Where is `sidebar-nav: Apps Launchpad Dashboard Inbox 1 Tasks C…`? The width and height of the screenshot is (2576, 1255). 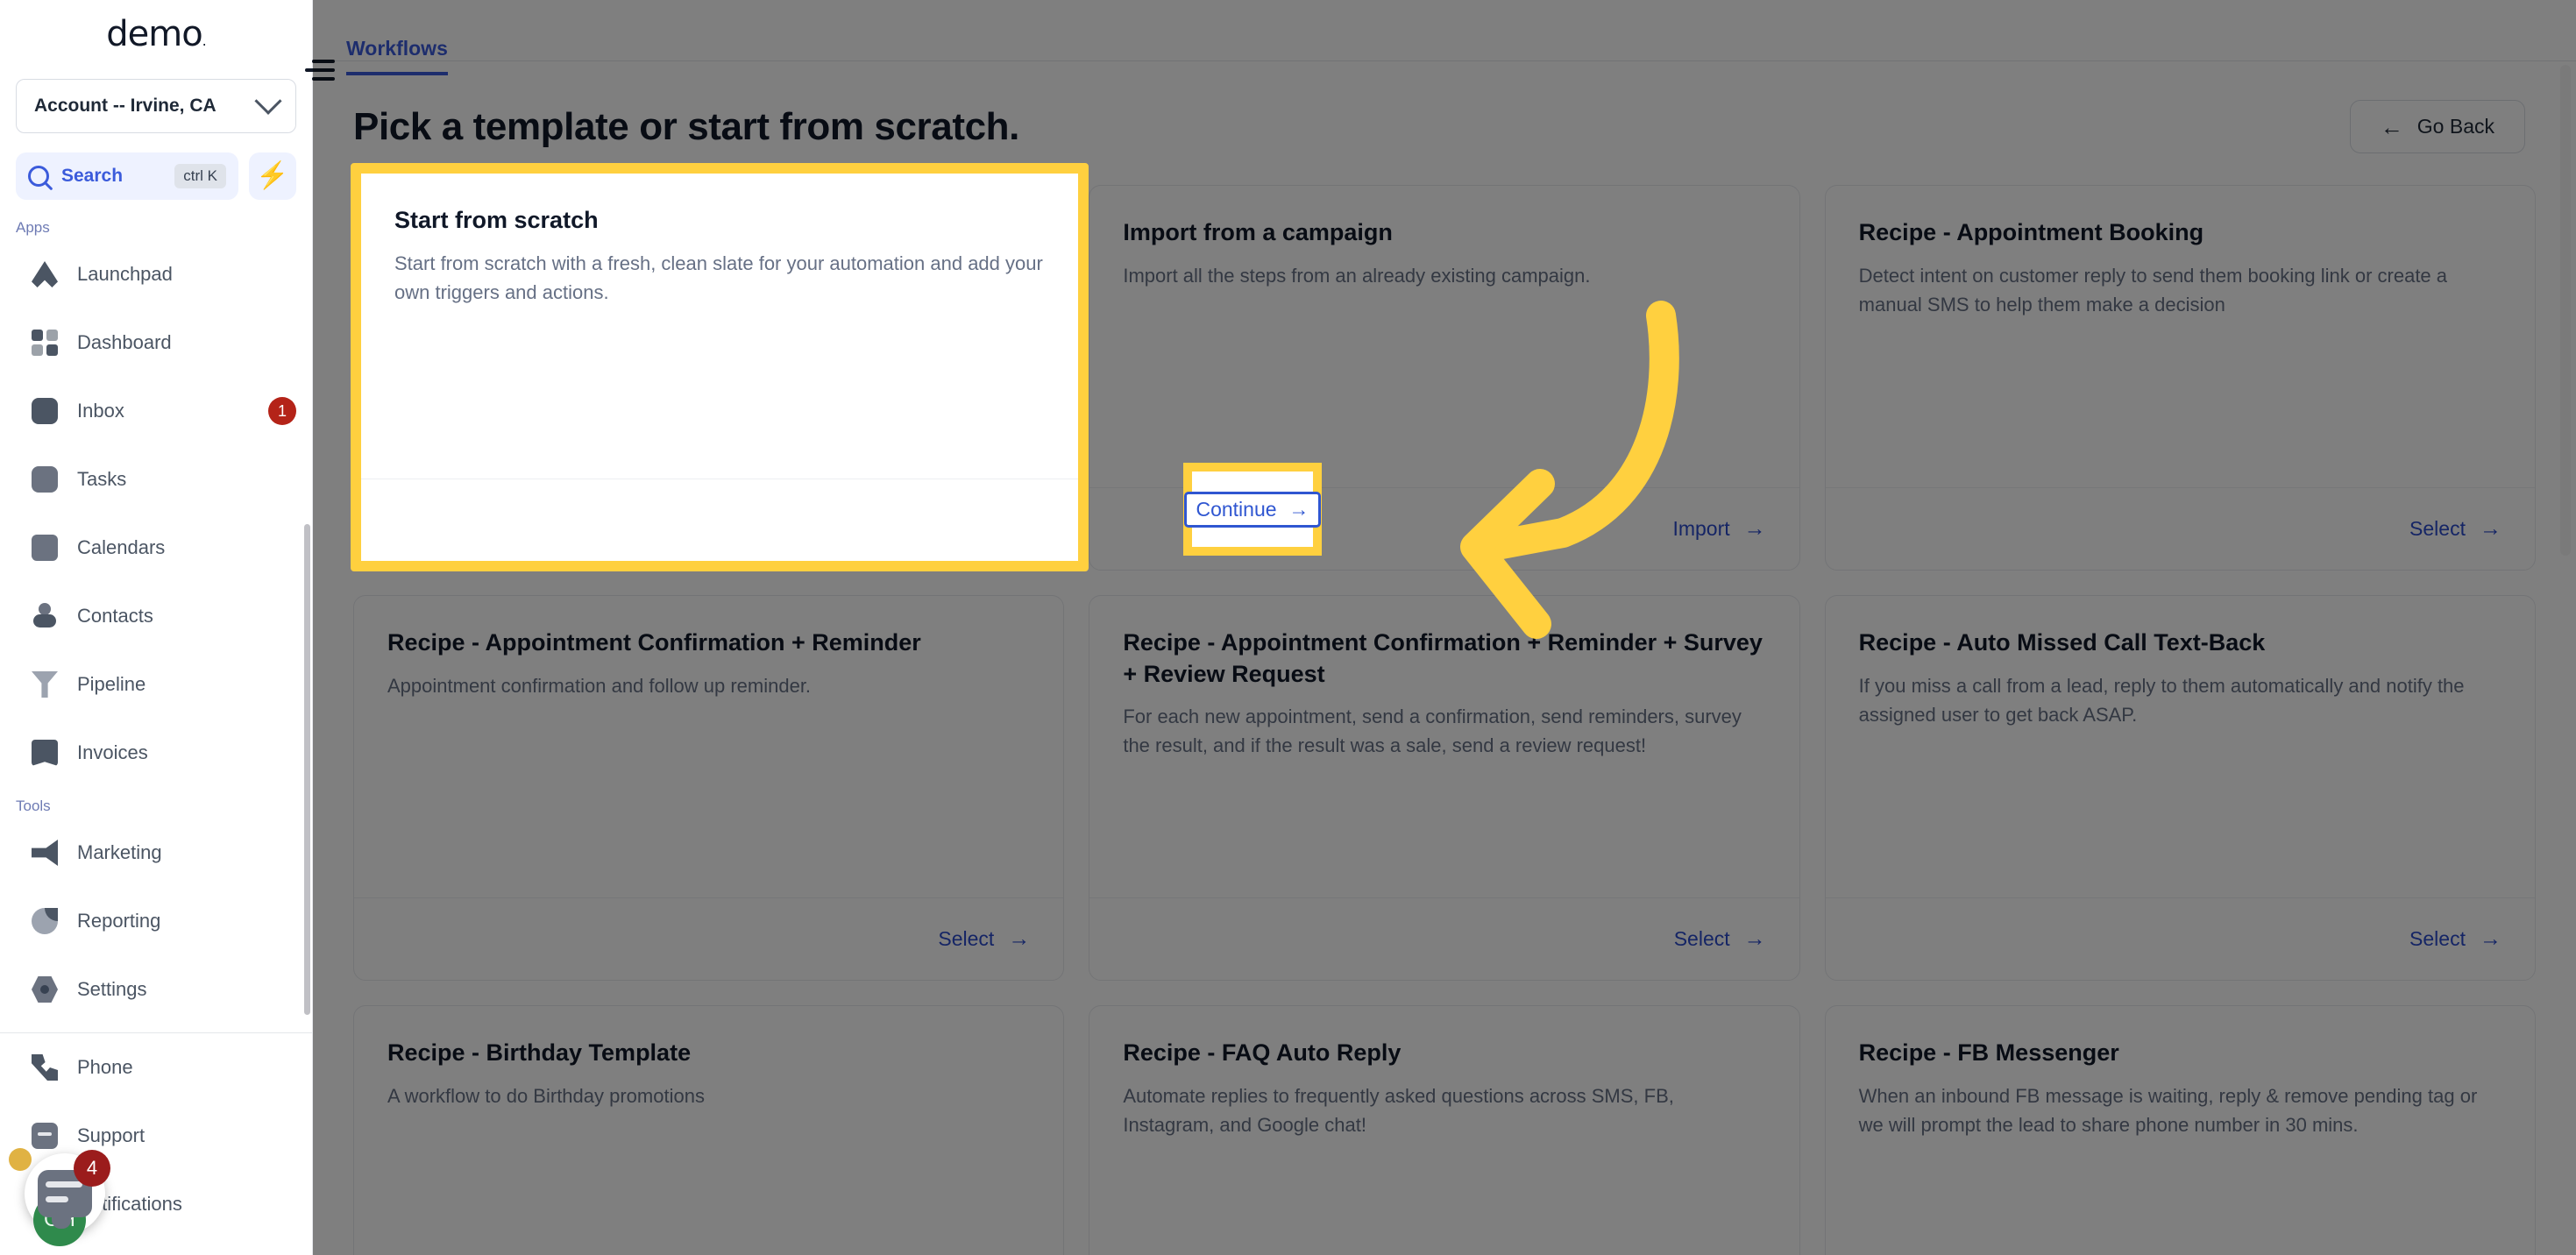 sidebar-nav: Apps Launchpad Dashboard Inbox 1 Tasks C… is located at coordinates (156, 727).